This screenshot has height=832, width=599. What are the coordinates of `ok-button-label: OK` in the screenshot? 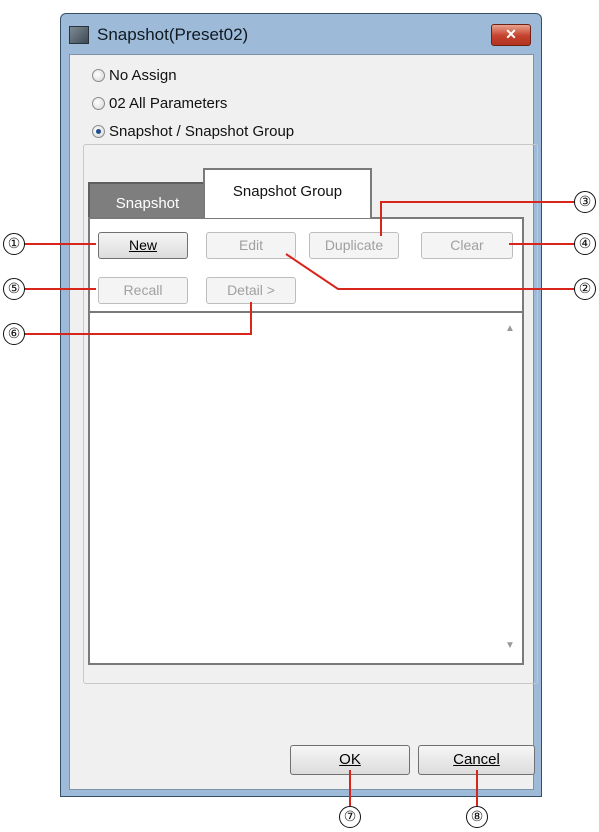 It's located at (350, 759).